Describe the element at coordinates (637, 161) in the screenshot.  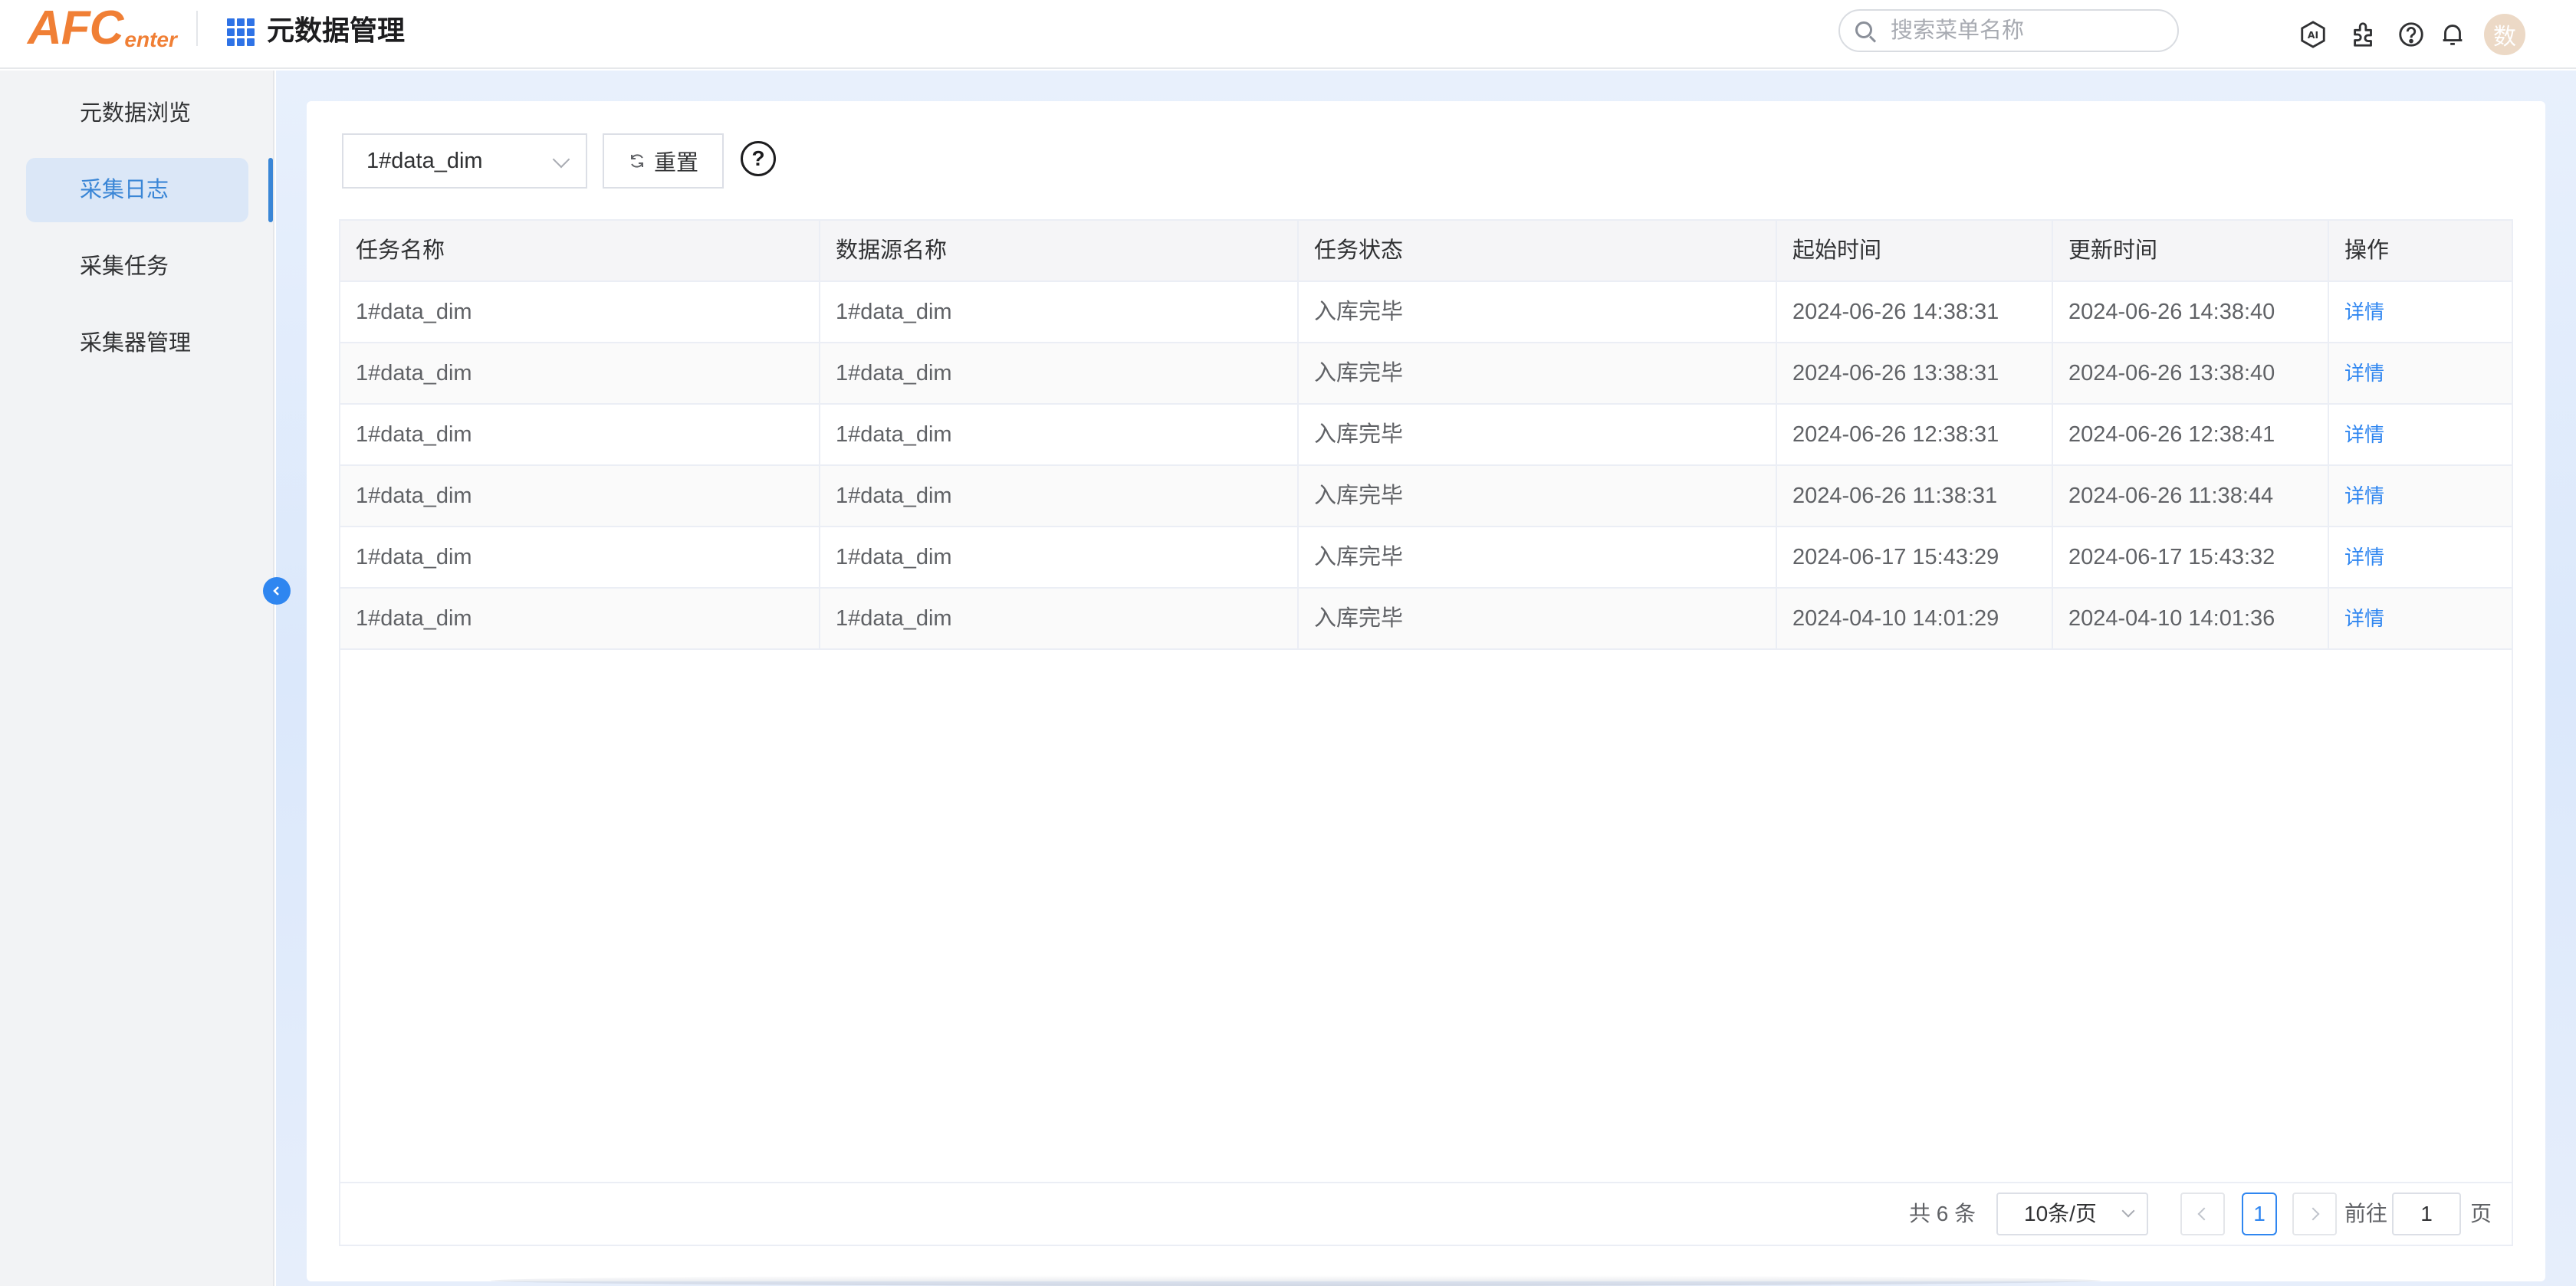
I see `refresh-icon` at that location.